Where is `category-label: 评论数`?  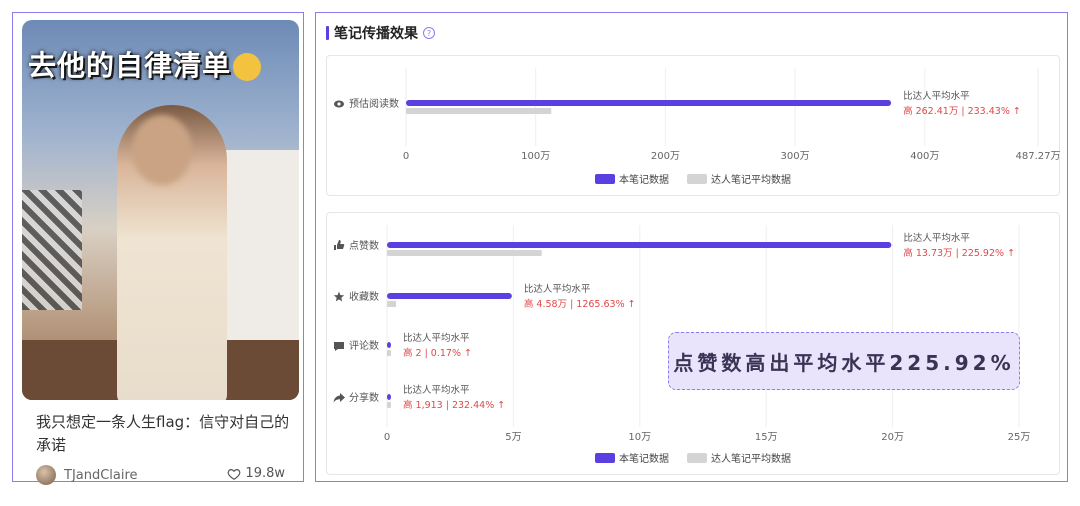
category-label: 评论数 is located at coordinates (364, 345).